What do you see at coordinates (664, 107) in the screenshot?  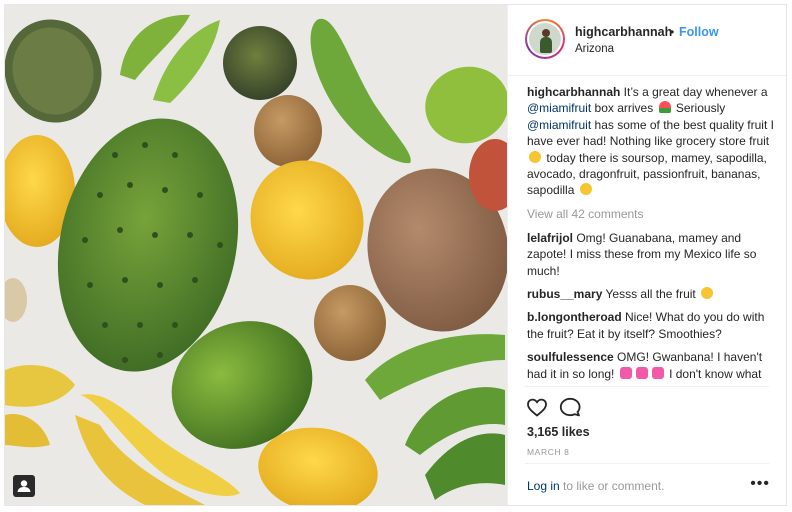 I see `watermelon-emoji` at bounding box center [664, 107].